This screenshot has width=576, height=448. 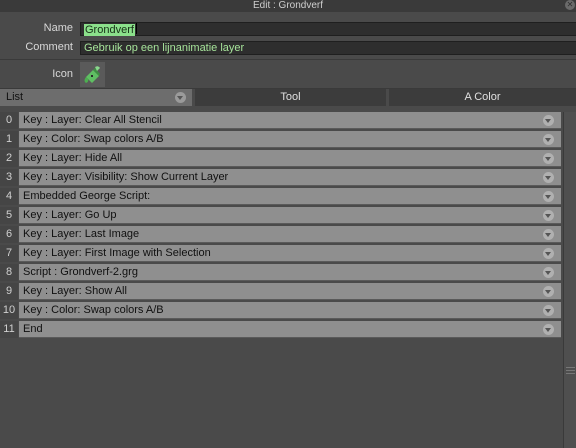 I want to click on list-item: 2 Key : Layer: Hide All, so click(x=281, y=158).